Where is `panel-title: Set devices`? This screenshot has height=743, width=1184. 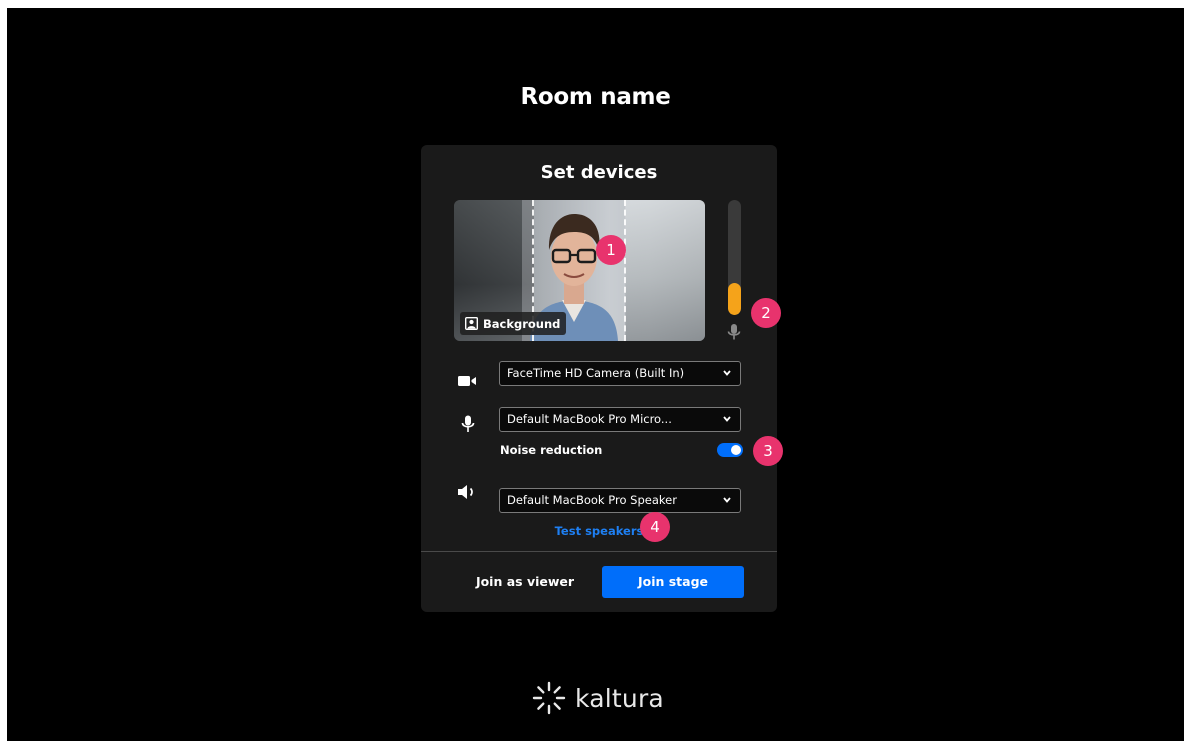
panel-title: Set devices is located at coordinates (599, 172).